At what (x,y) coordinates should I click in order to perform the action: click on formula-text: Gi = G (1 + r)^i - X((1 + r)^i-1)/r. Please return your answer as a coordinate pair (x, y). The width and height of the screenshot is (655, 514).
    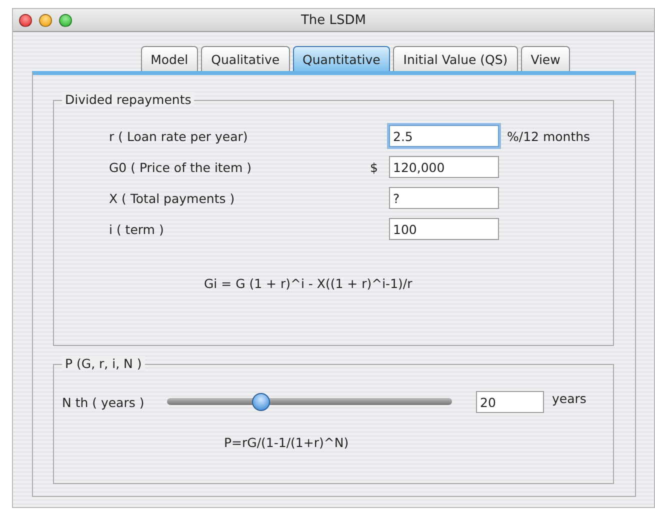
    Looking at the image, I should click on (308, 283).